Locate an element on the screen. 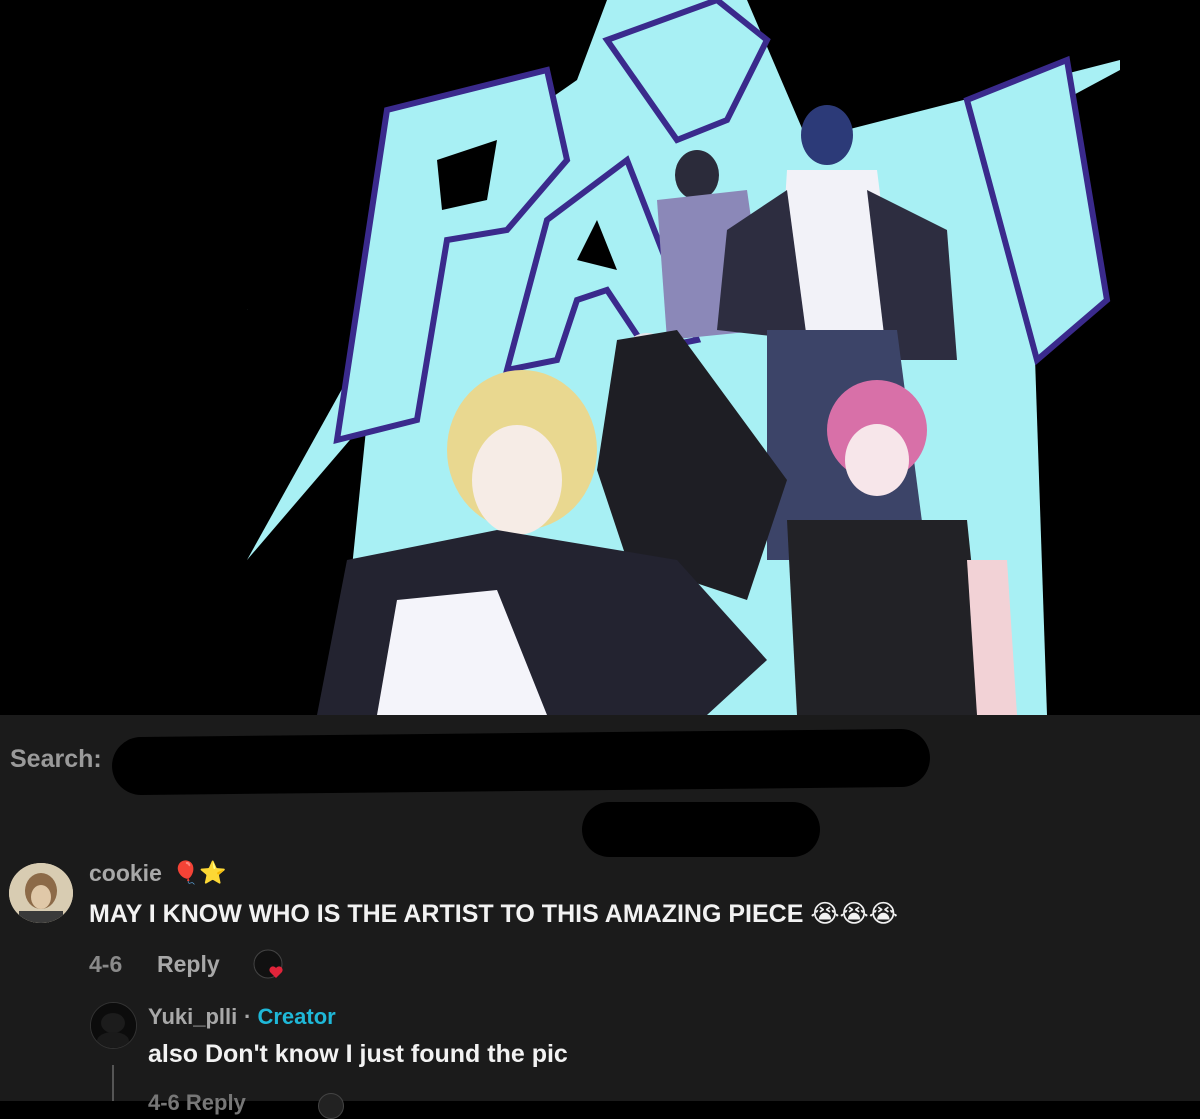  creator-tag: · Creator is located at coordinates (290, 1017).